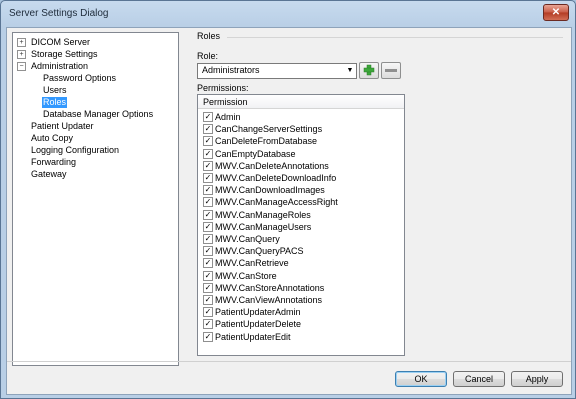 The height and width of the screenshot is (399, 576). What do you see at coordinates (21, 66) in the screenshot?
I see `collapse-icon: −` at bounding box center [21, 66].